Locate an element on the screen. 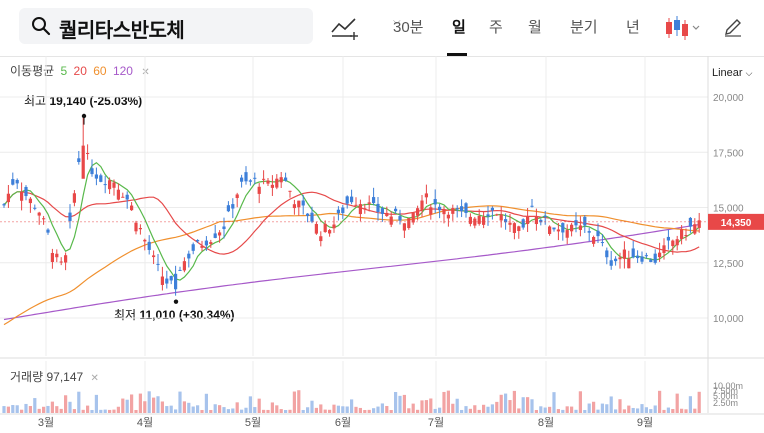 The height and width of the screenshot is (433, 764). period-day: 일 is located at coordinates (459, 26).